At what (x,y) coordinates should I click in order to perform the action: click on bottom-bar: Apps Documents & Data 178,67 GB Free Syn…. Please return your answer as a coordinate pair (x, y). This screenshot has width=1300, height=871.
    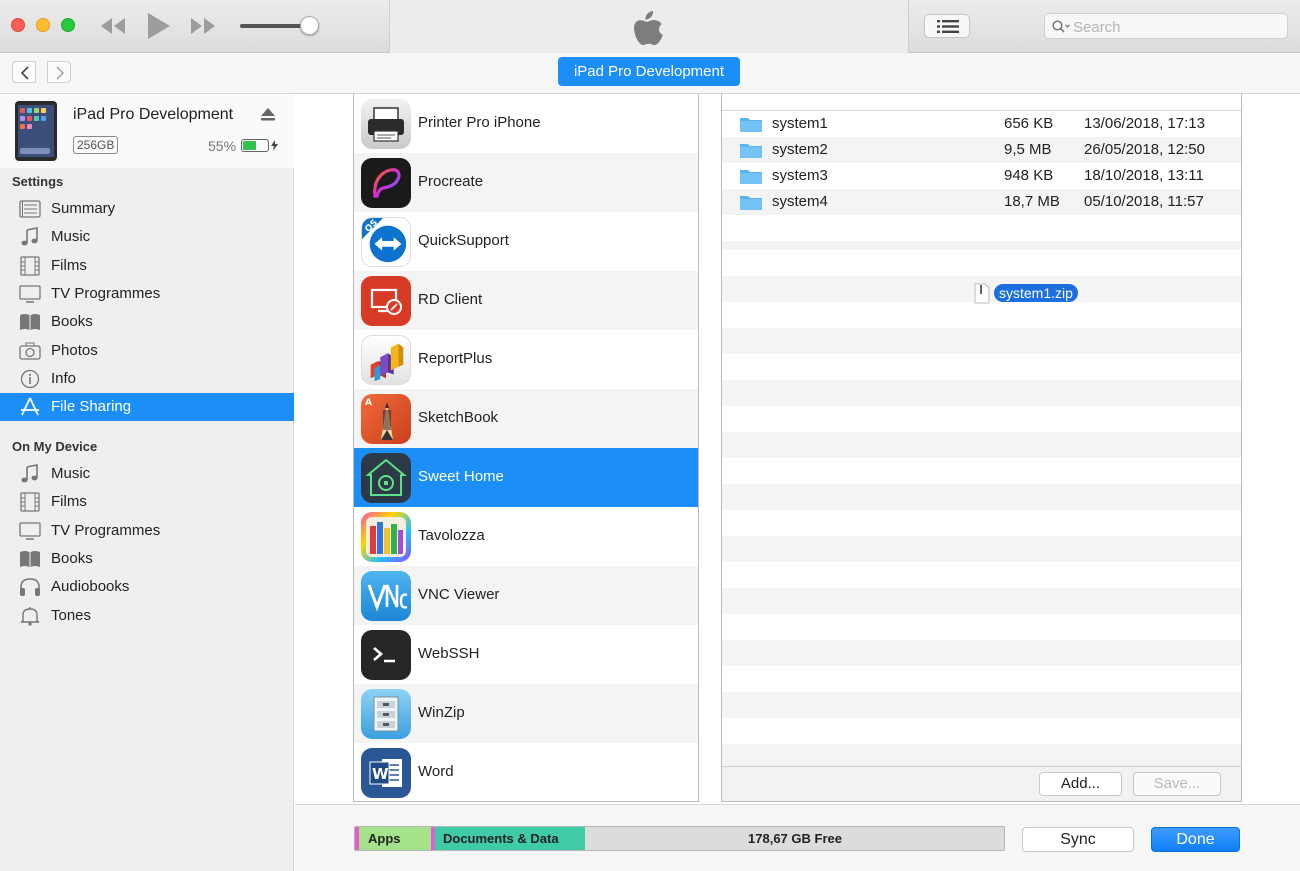
    Looking at the image, I should click on (797, 837).